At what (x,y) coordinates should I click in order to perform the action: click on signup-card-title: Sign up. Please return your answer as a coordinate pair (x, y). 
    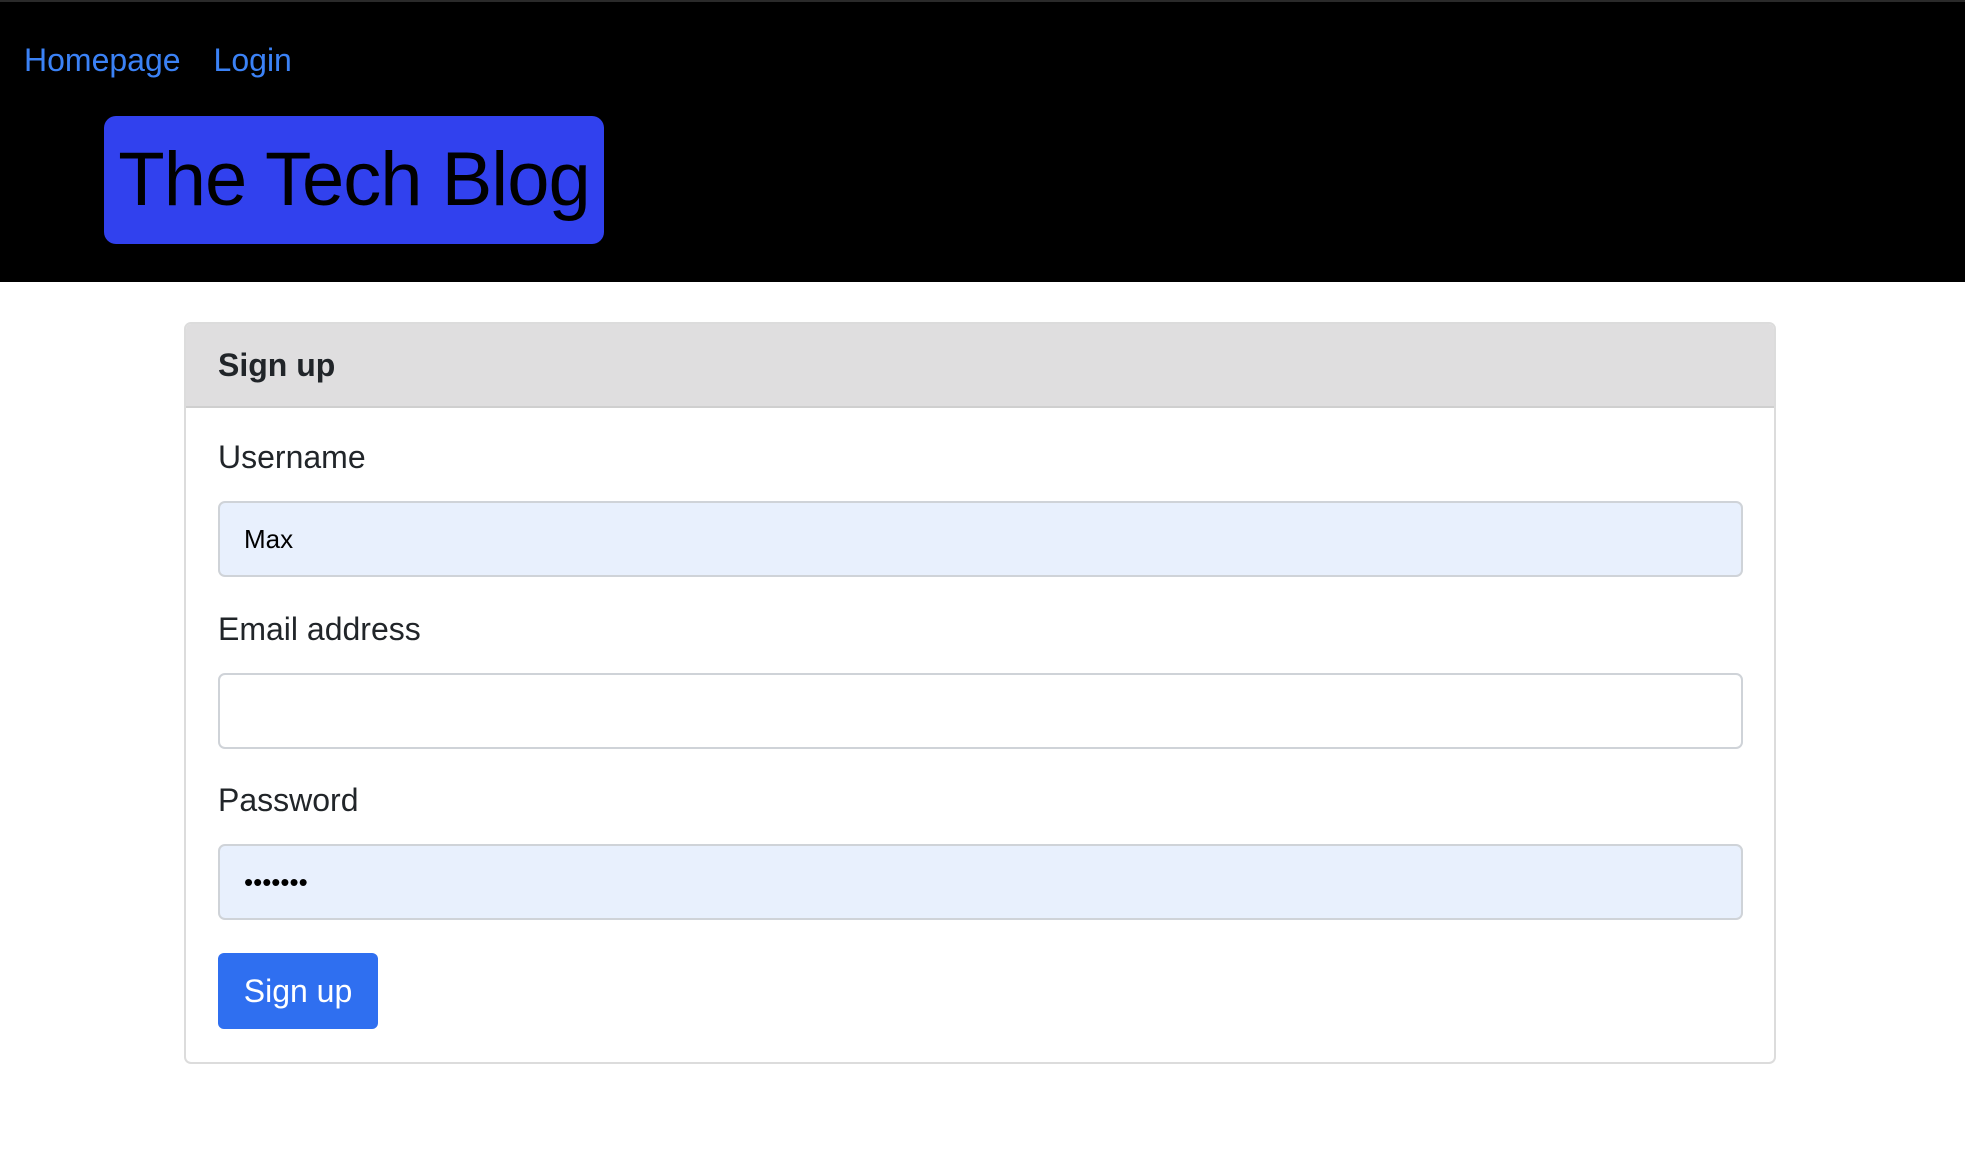
    Looking at the image, I should click on (277, 365).